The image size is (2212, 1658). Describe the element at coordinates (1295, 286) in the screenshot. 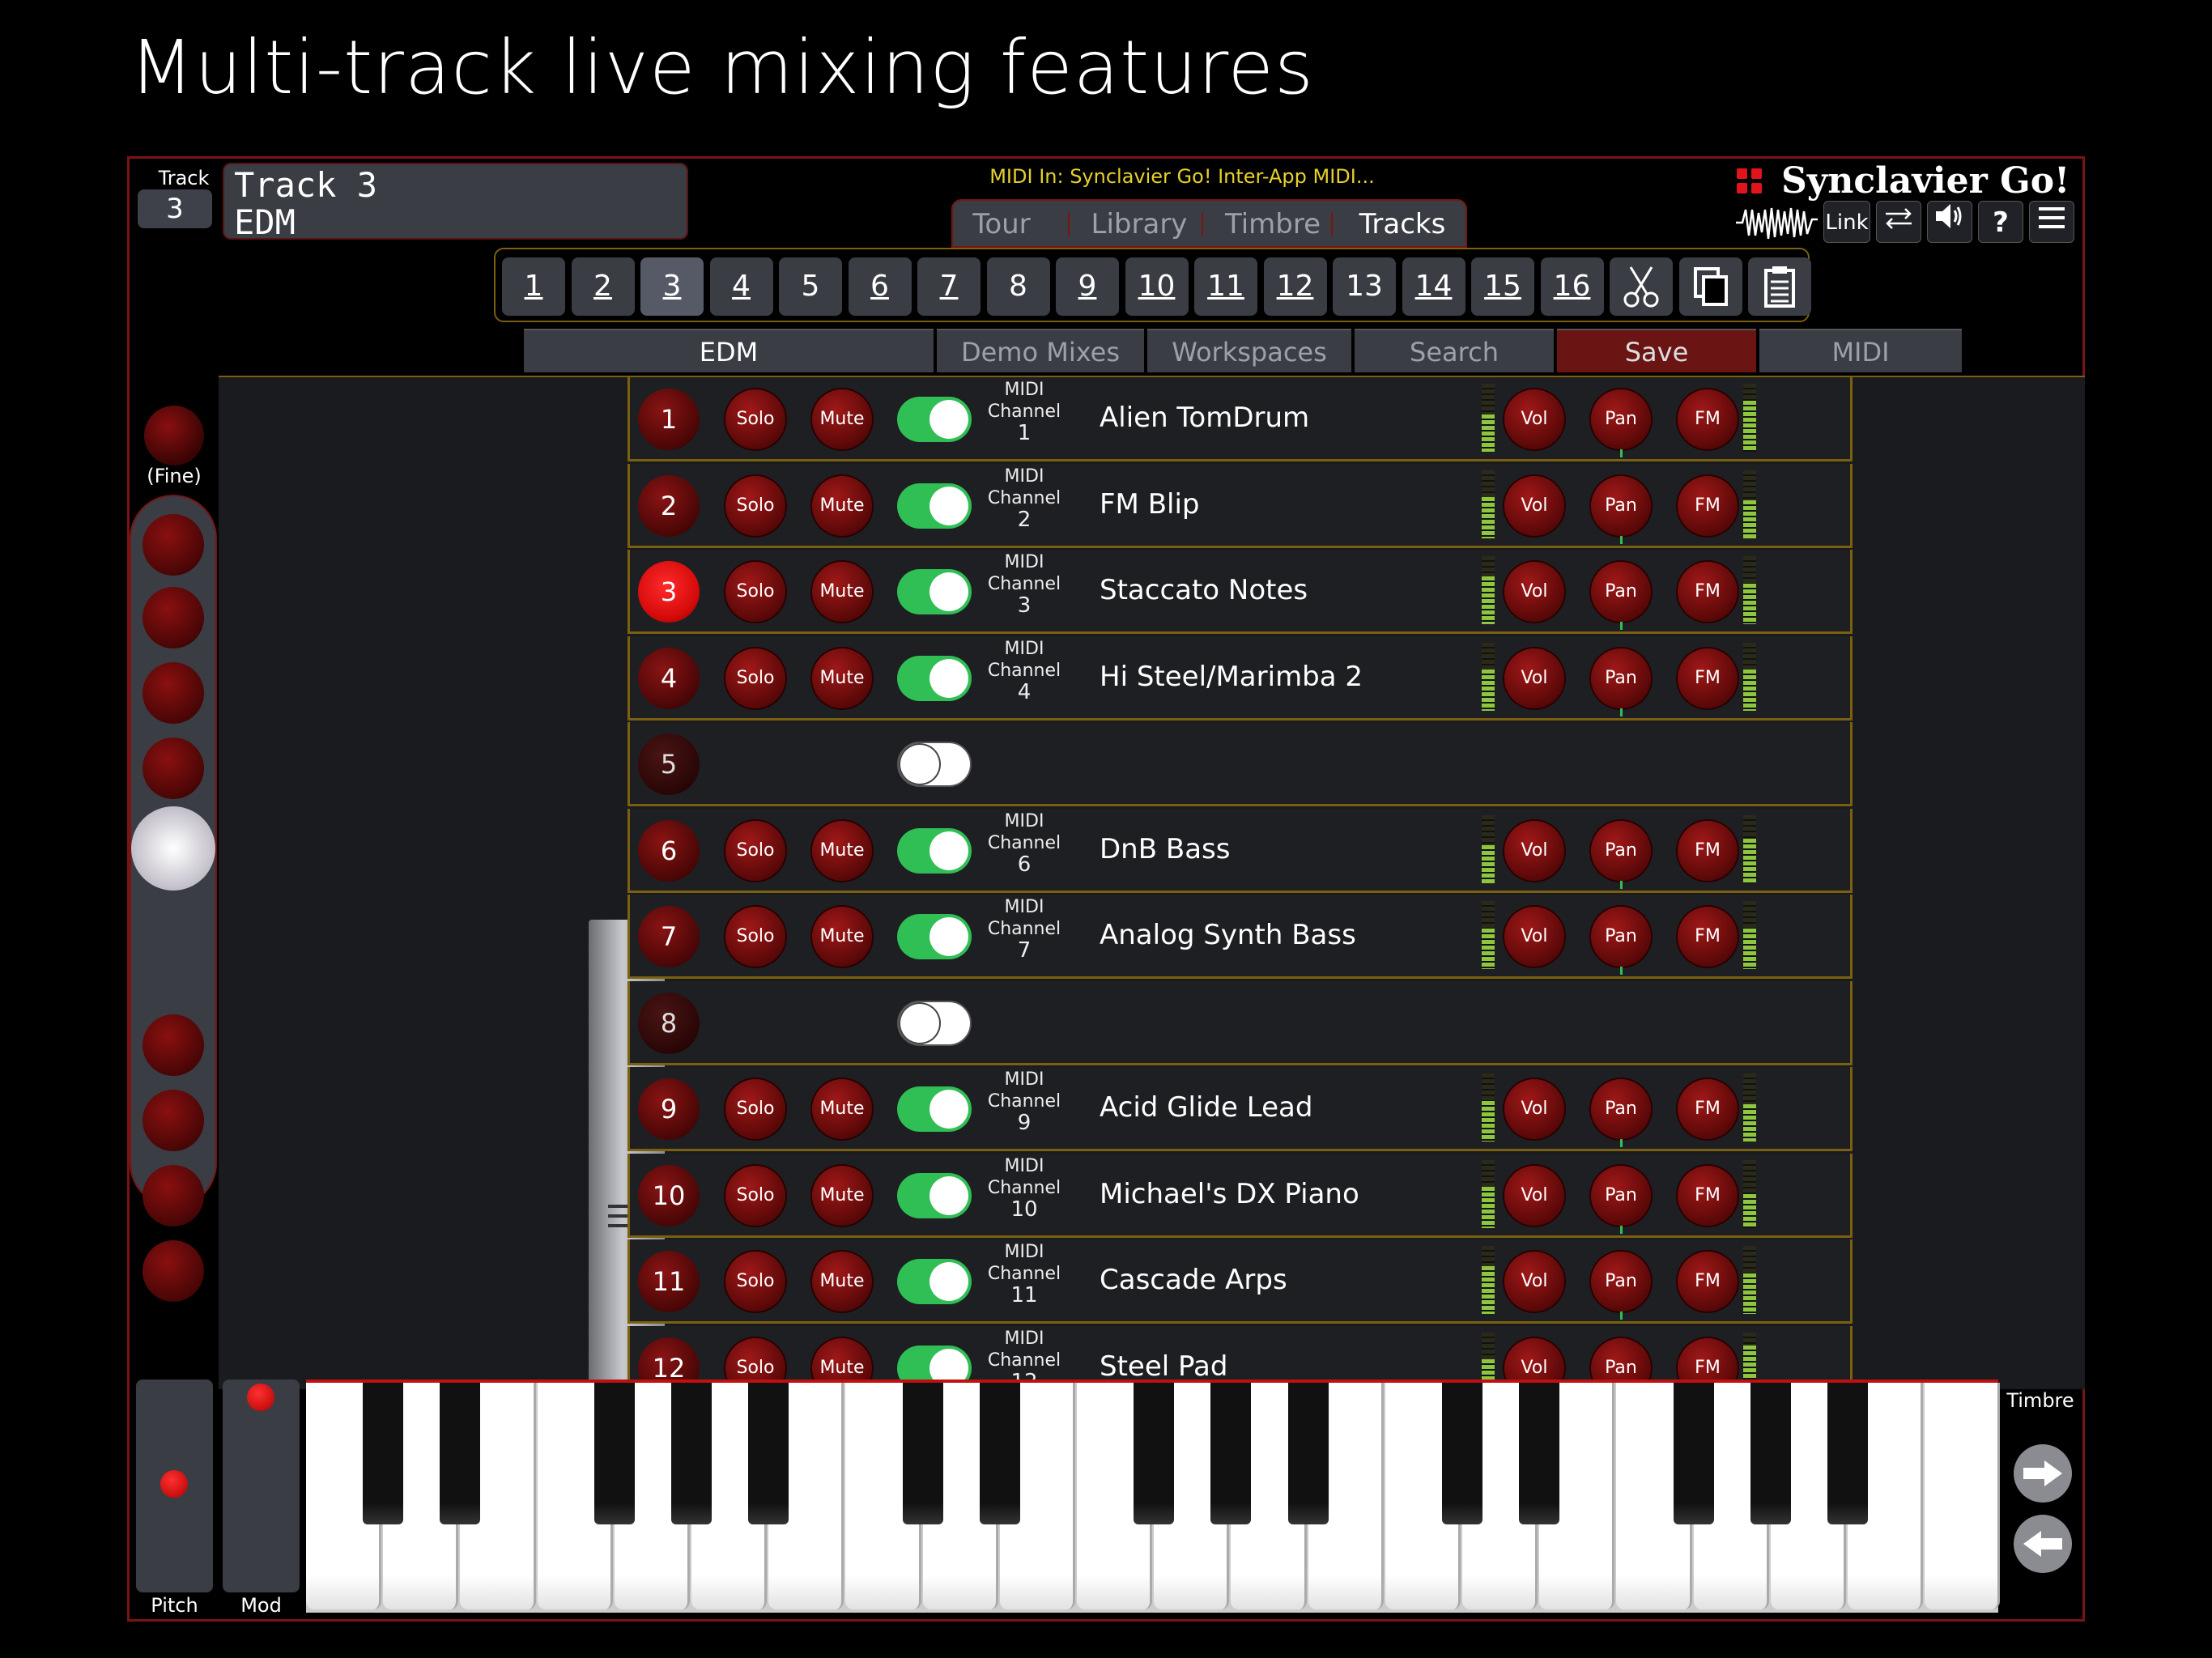

I see `track-button-12: 12` at that location.